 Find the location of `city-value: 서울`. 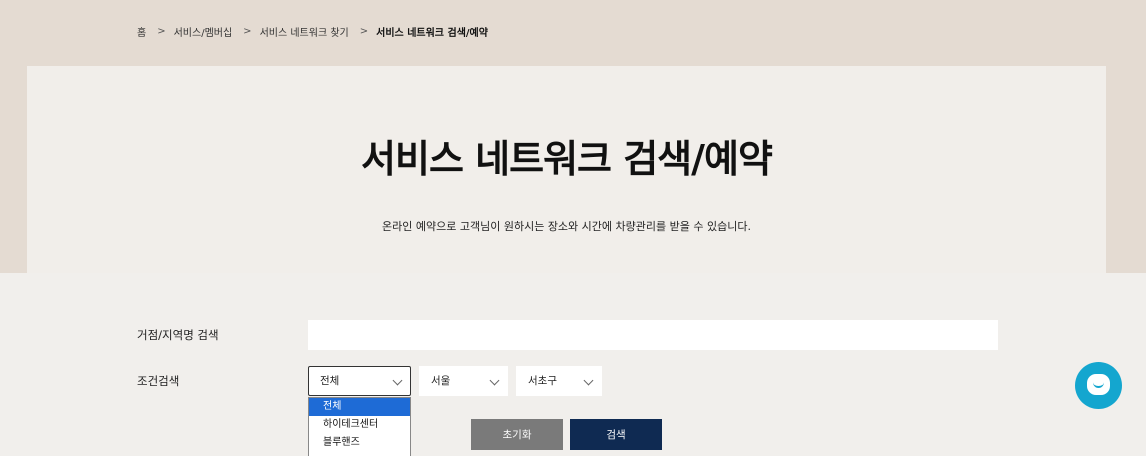

city-value: 서울 is located at coordinates (441, 381).